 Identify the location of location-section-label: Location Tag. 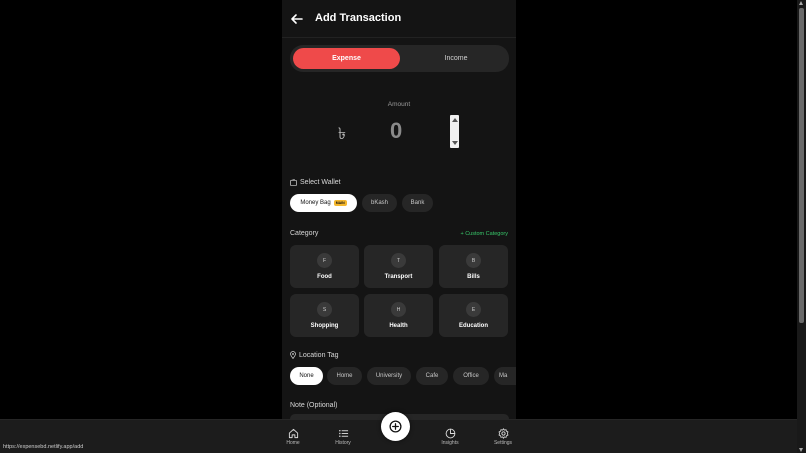
(314, 355).